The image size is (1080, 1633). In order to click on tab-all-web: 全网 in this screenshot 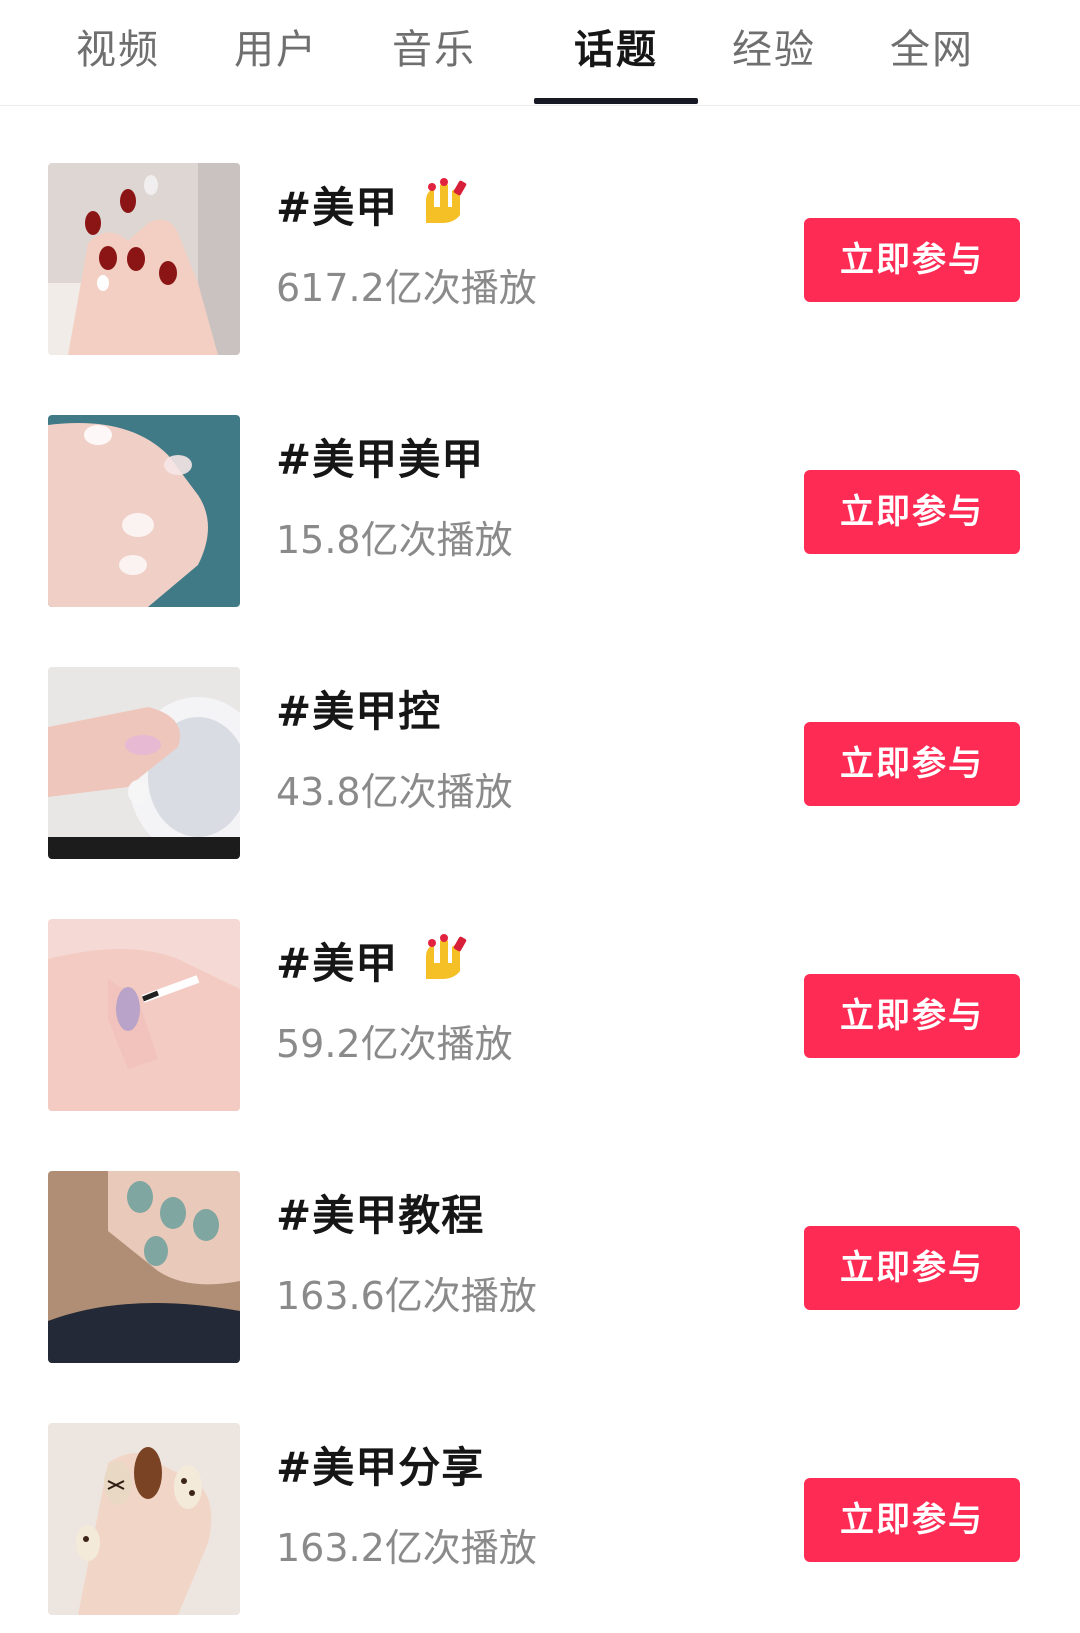, I will do `click(932, 50)`.